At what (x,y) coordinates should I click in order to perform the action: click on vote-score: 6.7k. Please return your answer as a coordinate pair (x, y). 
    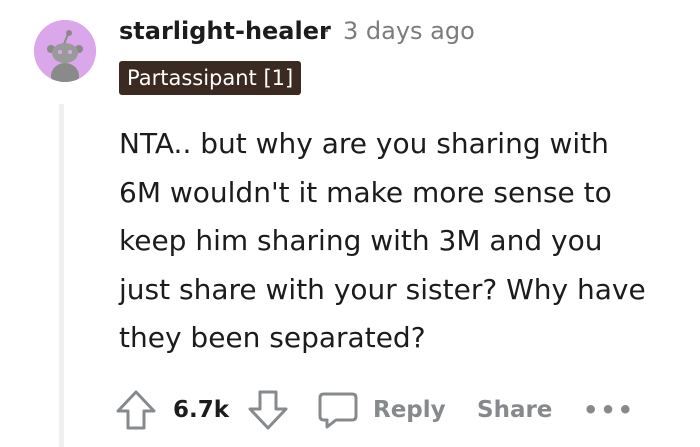
    Looking at the image, I should click on (201, 410).